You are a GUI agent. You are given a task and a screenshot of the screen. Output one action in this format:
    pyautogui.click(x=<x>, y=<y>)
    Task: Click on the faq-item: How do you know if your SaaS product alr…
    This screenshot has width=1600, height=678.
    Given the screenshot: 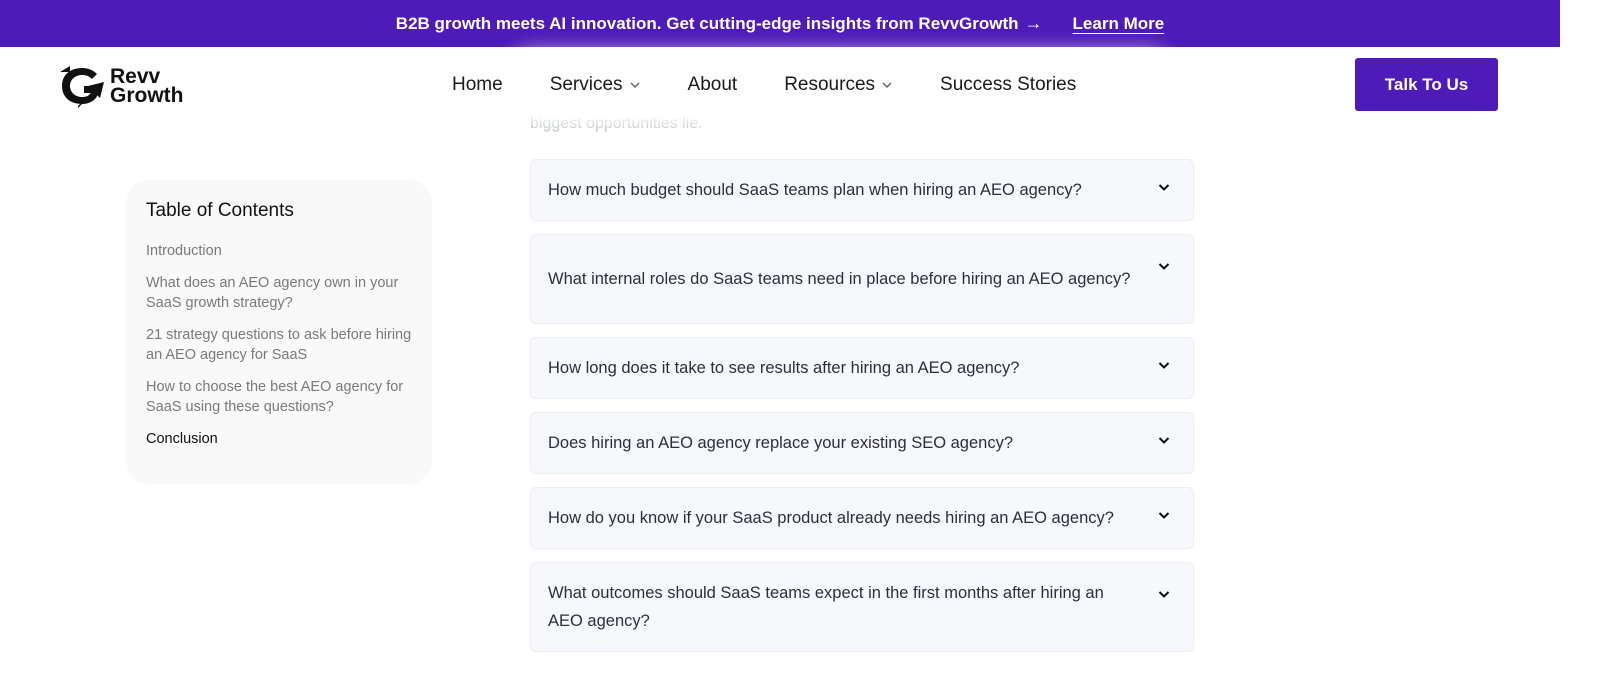 What is the action you would take?
    pyautogui.click(x=862, y=518)
    